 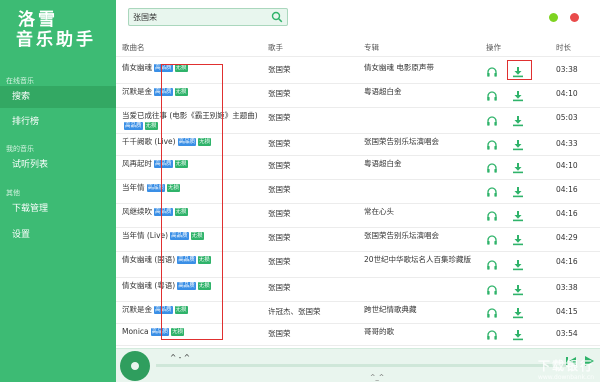 I want to click on song-album: 20世纪中华歌坛名人百集珍藏版, so click(x=423, y=260).